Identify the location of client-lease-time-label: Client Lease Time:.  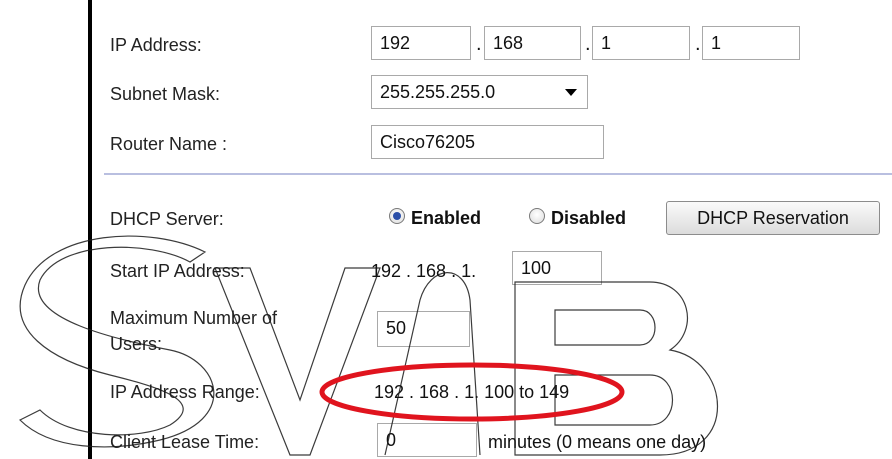
(185, 442).